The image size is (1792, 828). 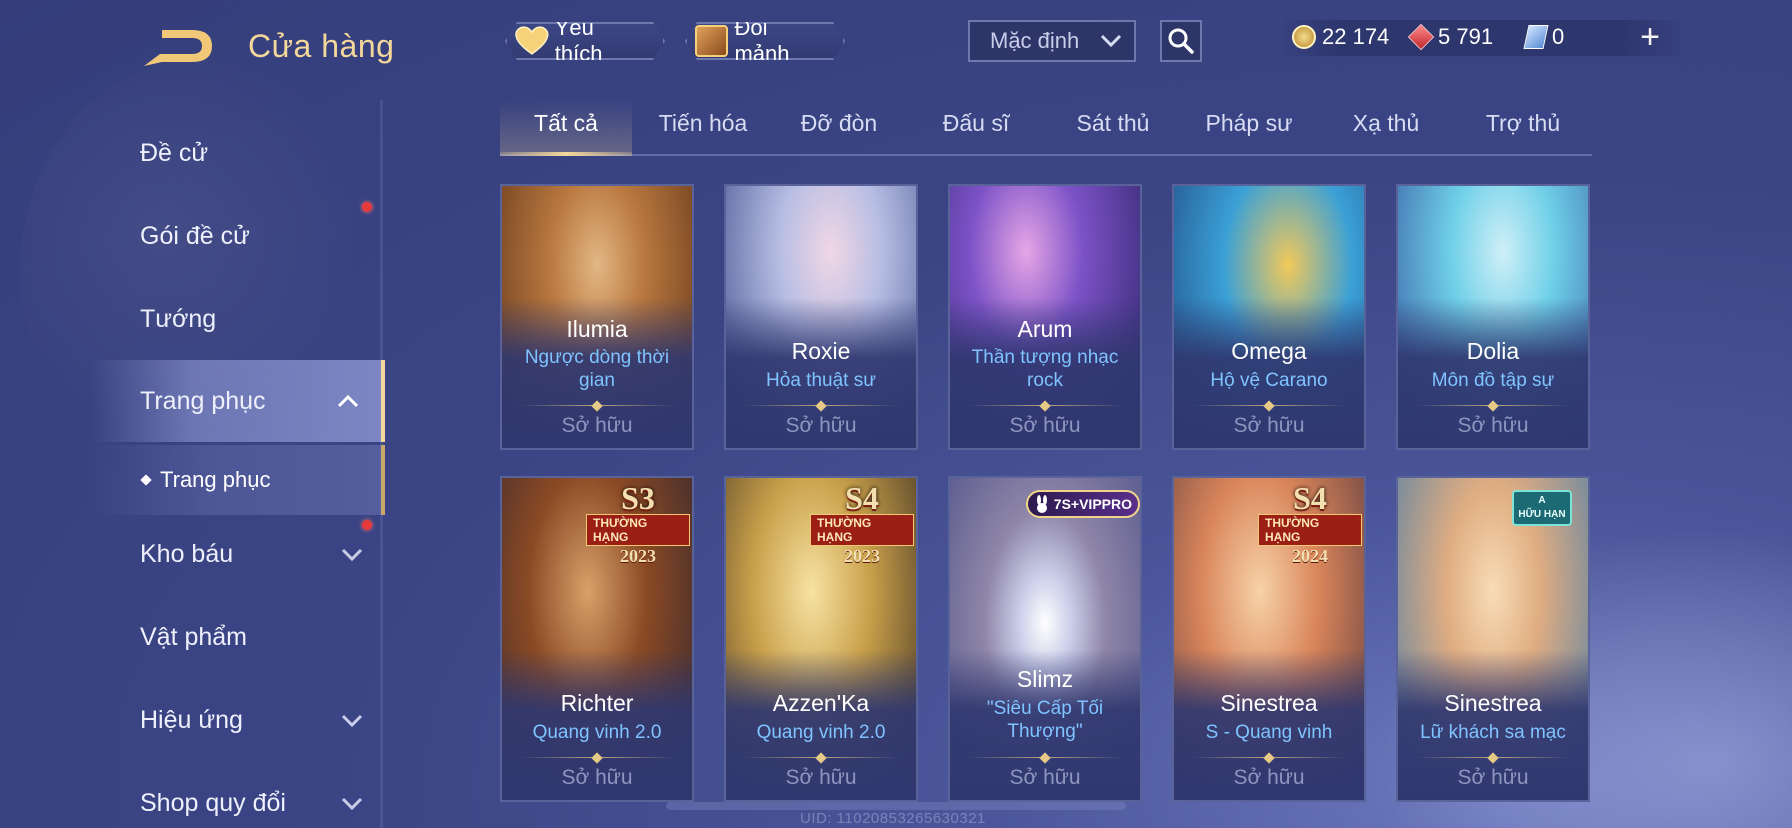 What do you see at coordinates (1045, 329) in the screenshot?
I see `hero-name: Arum` at bounding box center [1045, 329].